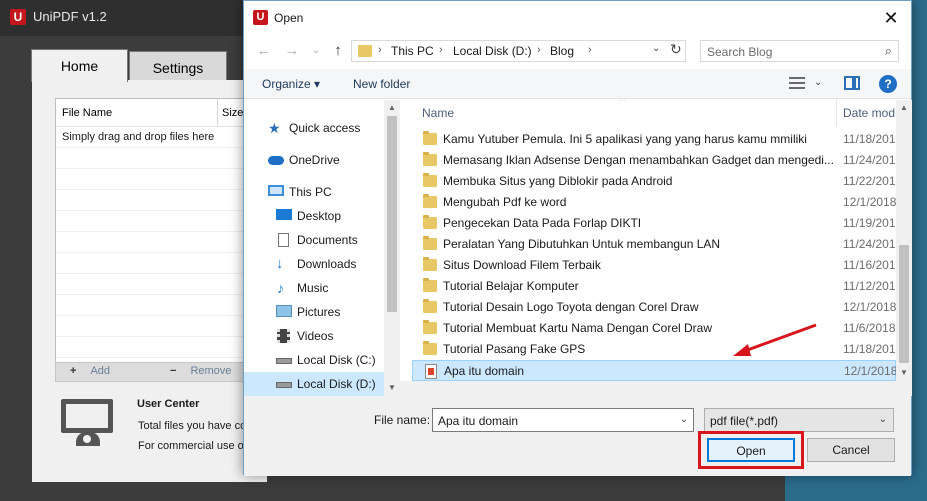 This screenshot has height=501, width=927. I want to click on nav-local-disk-c: Local Disk (C:), so click(314, 360).